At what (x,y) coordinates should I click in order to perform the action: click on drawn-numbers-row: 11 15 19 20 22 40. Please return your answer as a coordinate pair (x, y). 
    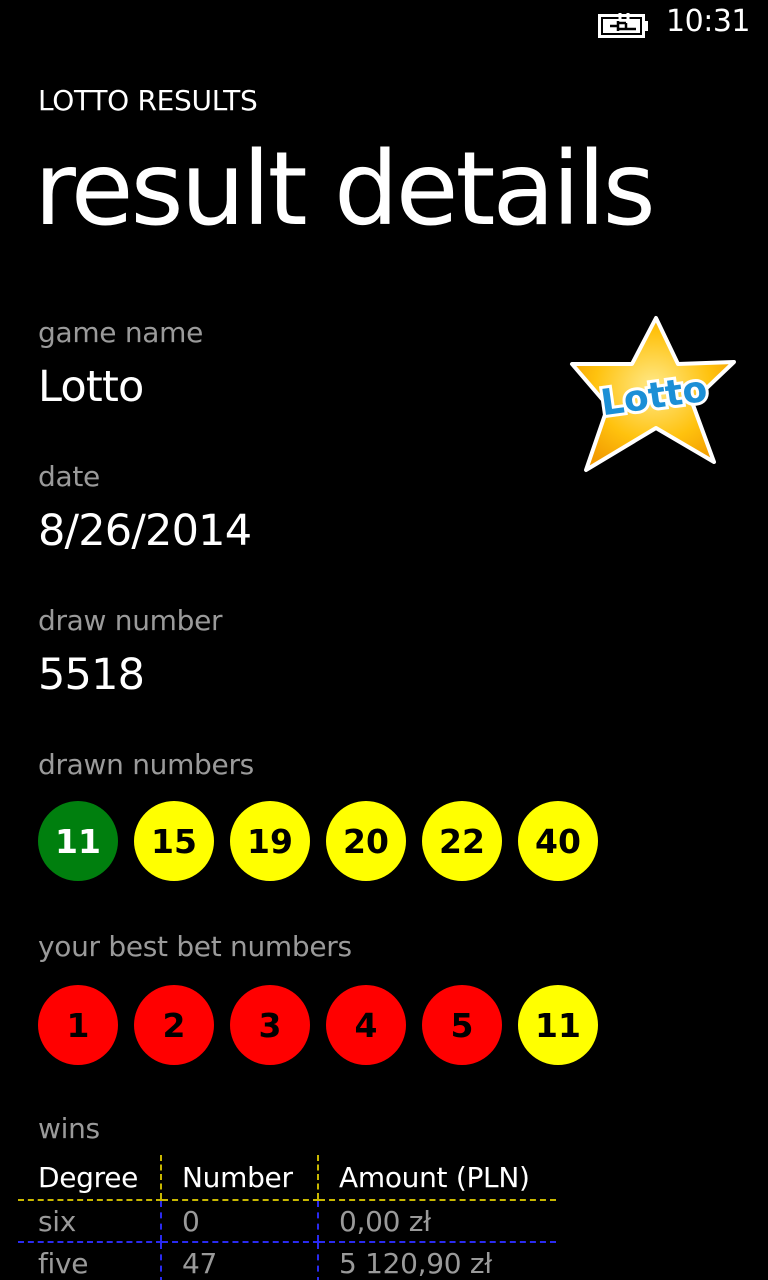
    Looking at the image, I should click on (318, 842).